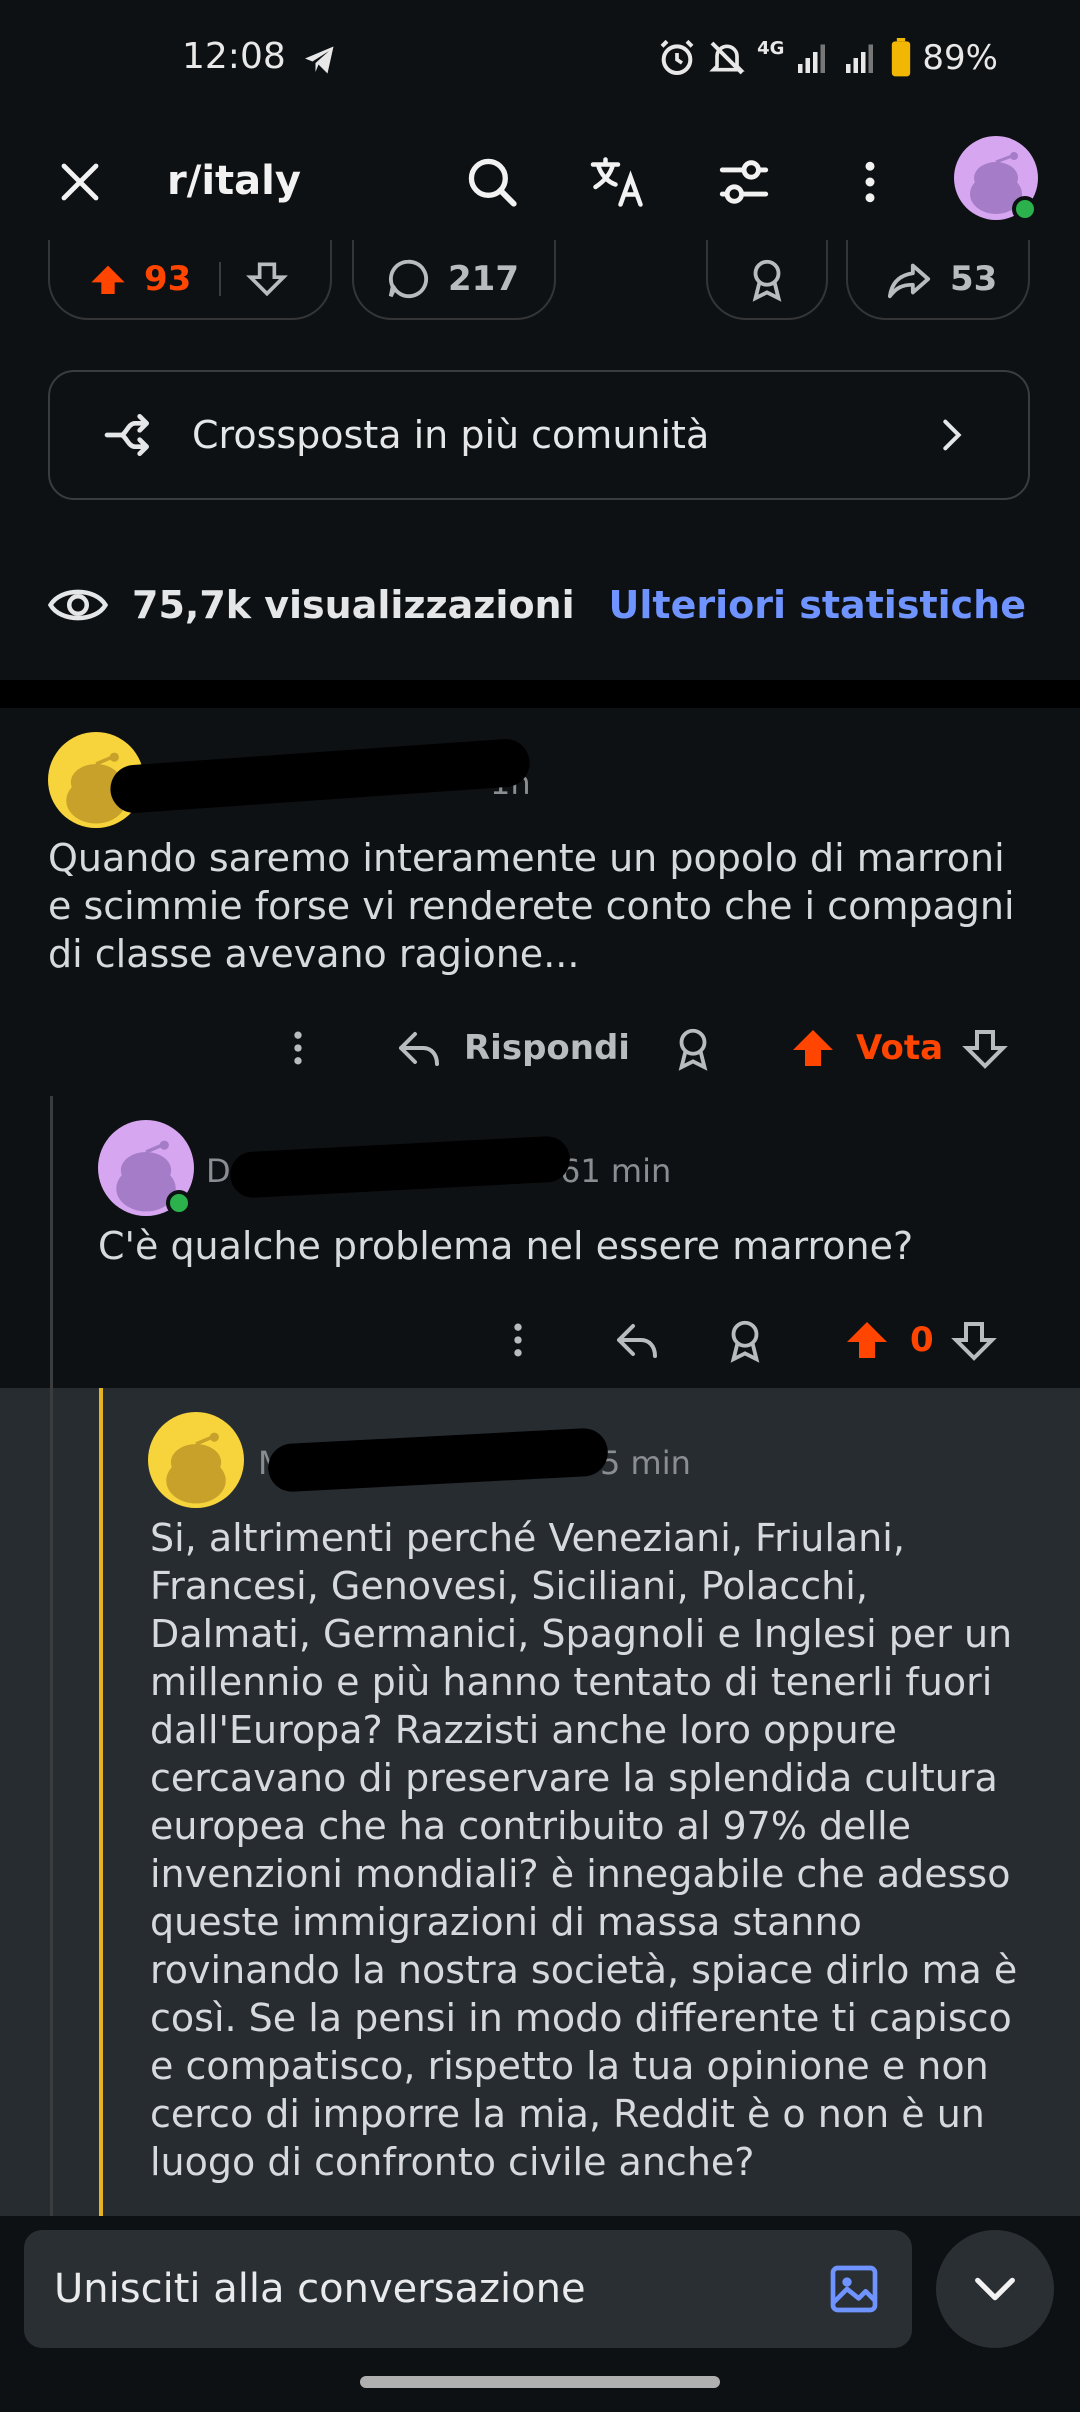  I want to click on vote-pill: 93, so click(190, 280).